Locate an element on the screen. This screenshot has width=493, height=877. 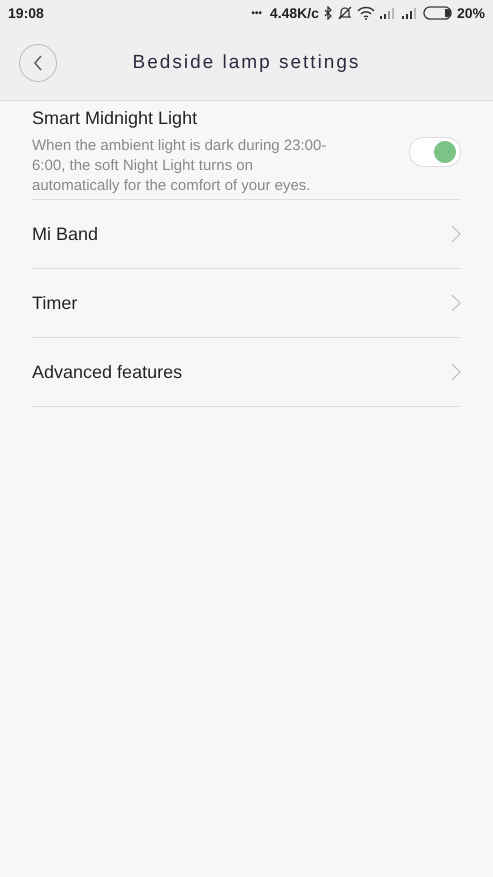
toggle-switch is located at coordinates (435, 151).